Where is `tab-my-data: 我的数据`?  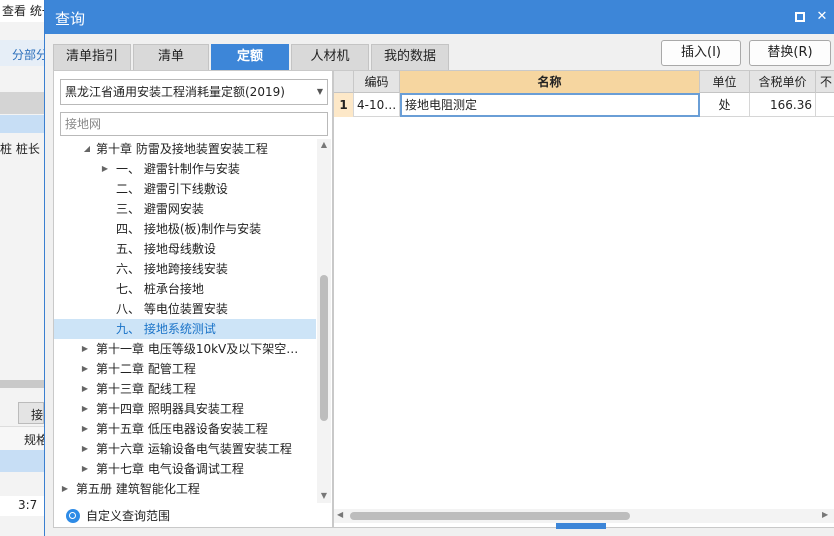 tab-my-data: 我的数据 is located at coordinates (410, 57).